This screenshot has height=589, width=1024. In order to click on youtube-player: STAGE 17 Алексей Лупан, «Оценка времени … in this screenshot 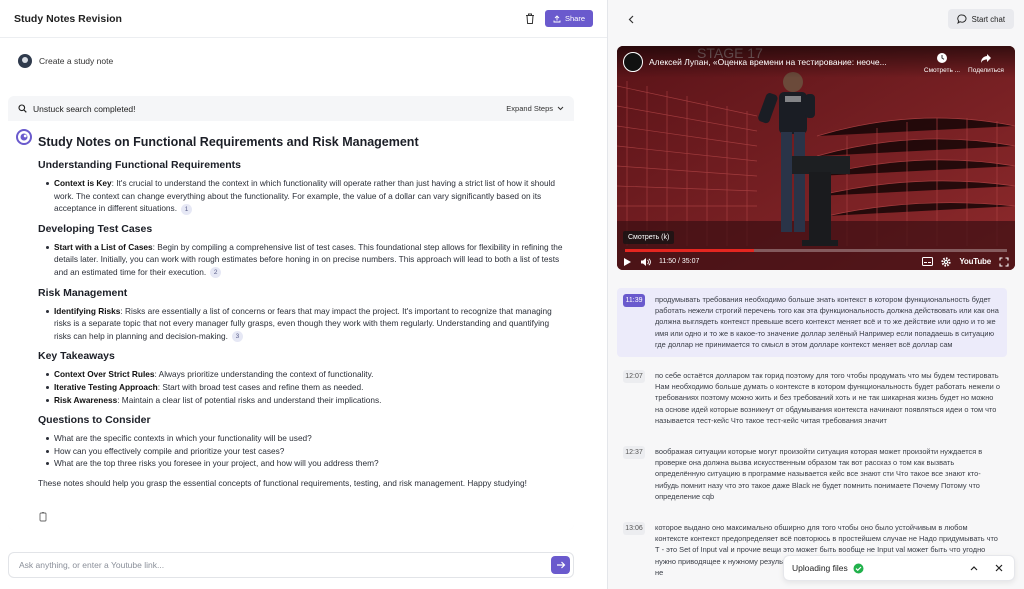, I will do `click(816, 158)`.